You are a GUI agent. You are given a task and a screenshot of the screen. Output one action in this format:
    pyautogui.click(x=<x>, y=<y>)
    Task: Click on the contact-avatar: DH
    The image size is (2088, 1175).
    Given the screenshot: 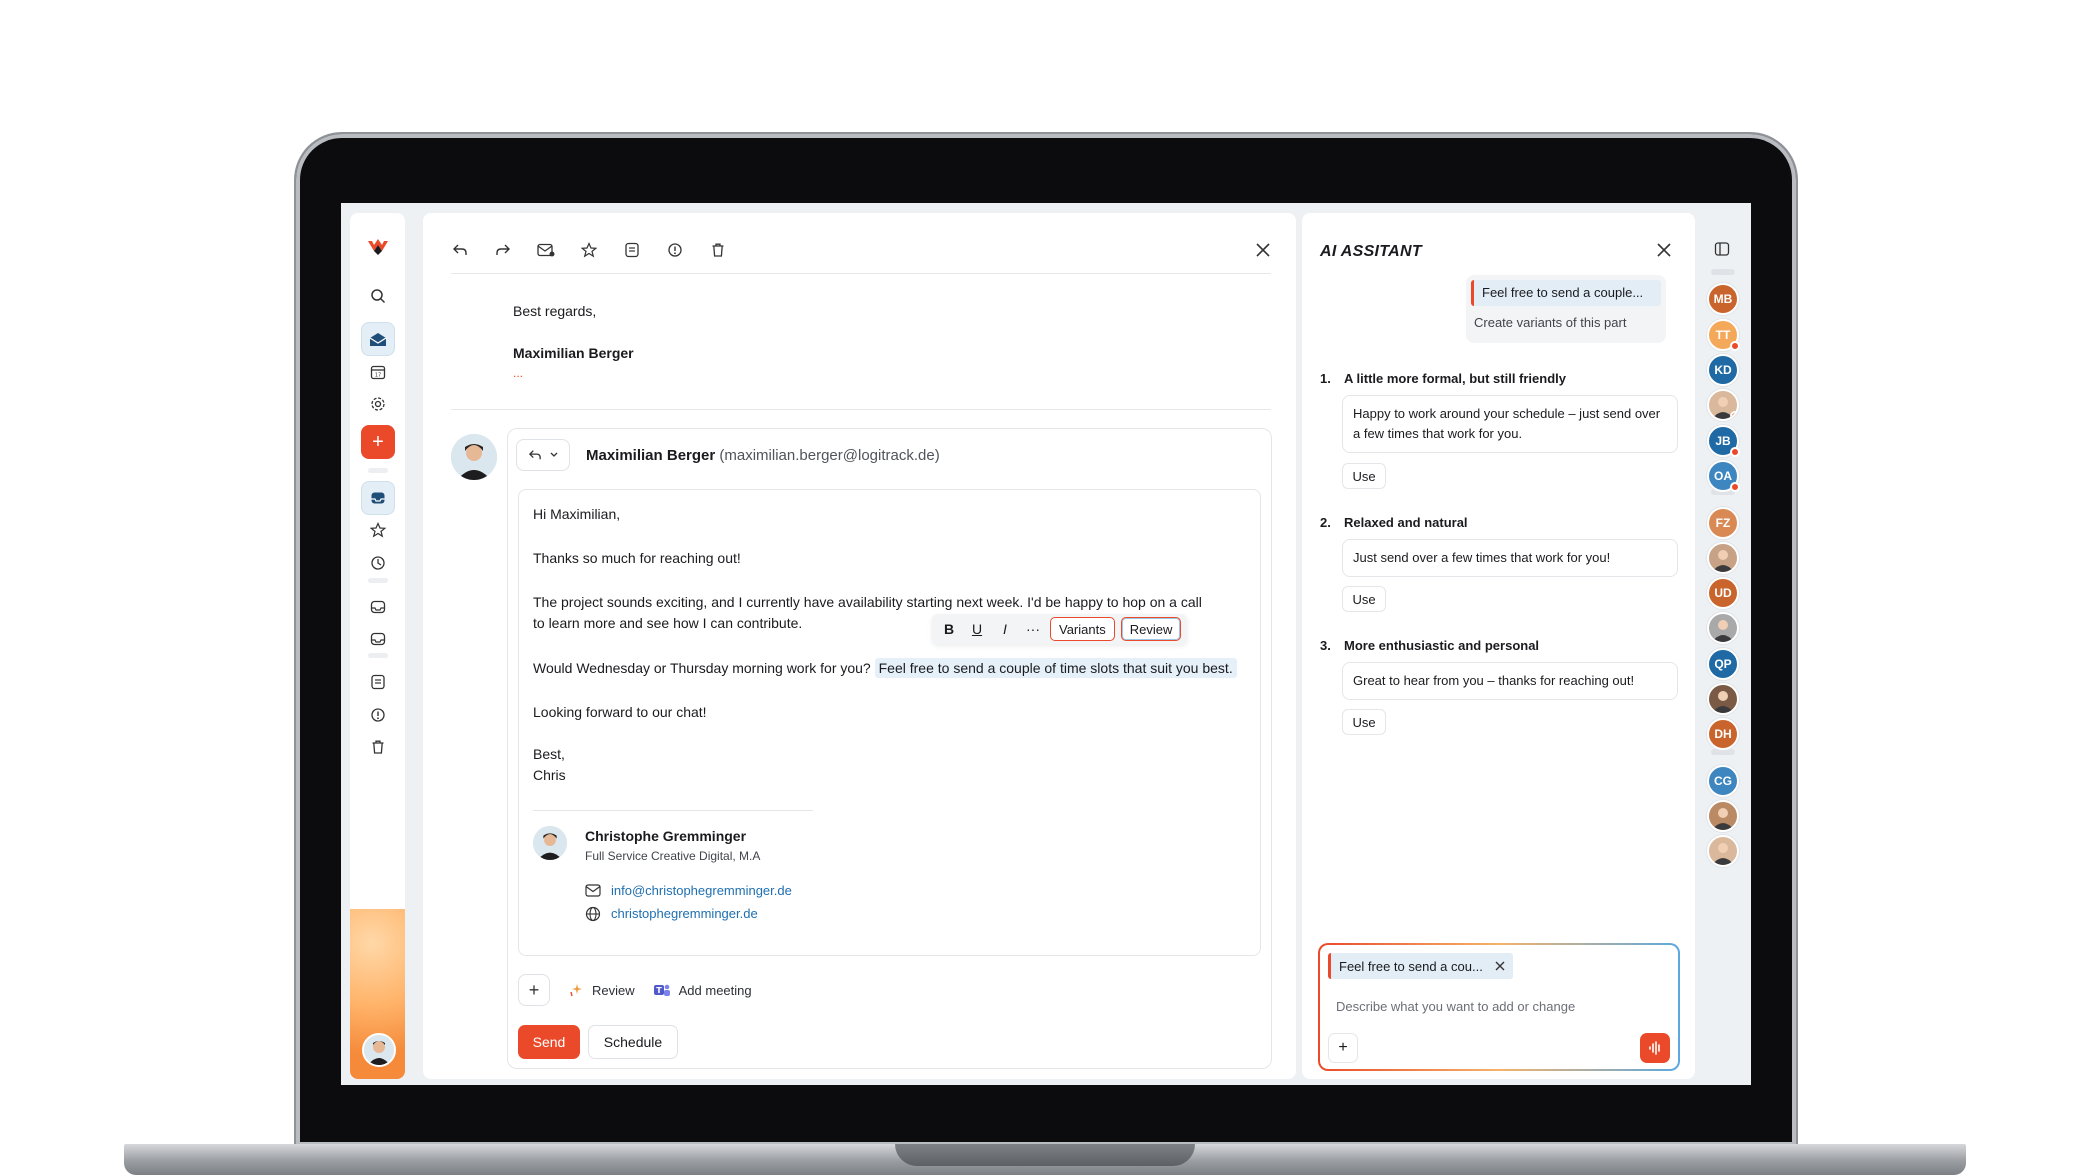 What is the action you would take?
    pyautogui.click(x=1723, y=734)
    